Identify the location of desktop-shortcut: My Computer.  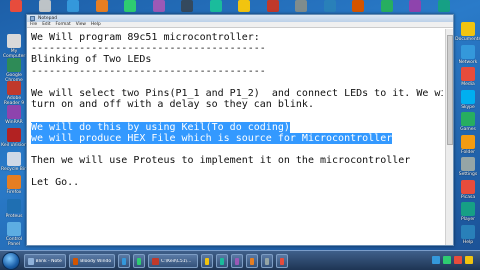
(14, 46).